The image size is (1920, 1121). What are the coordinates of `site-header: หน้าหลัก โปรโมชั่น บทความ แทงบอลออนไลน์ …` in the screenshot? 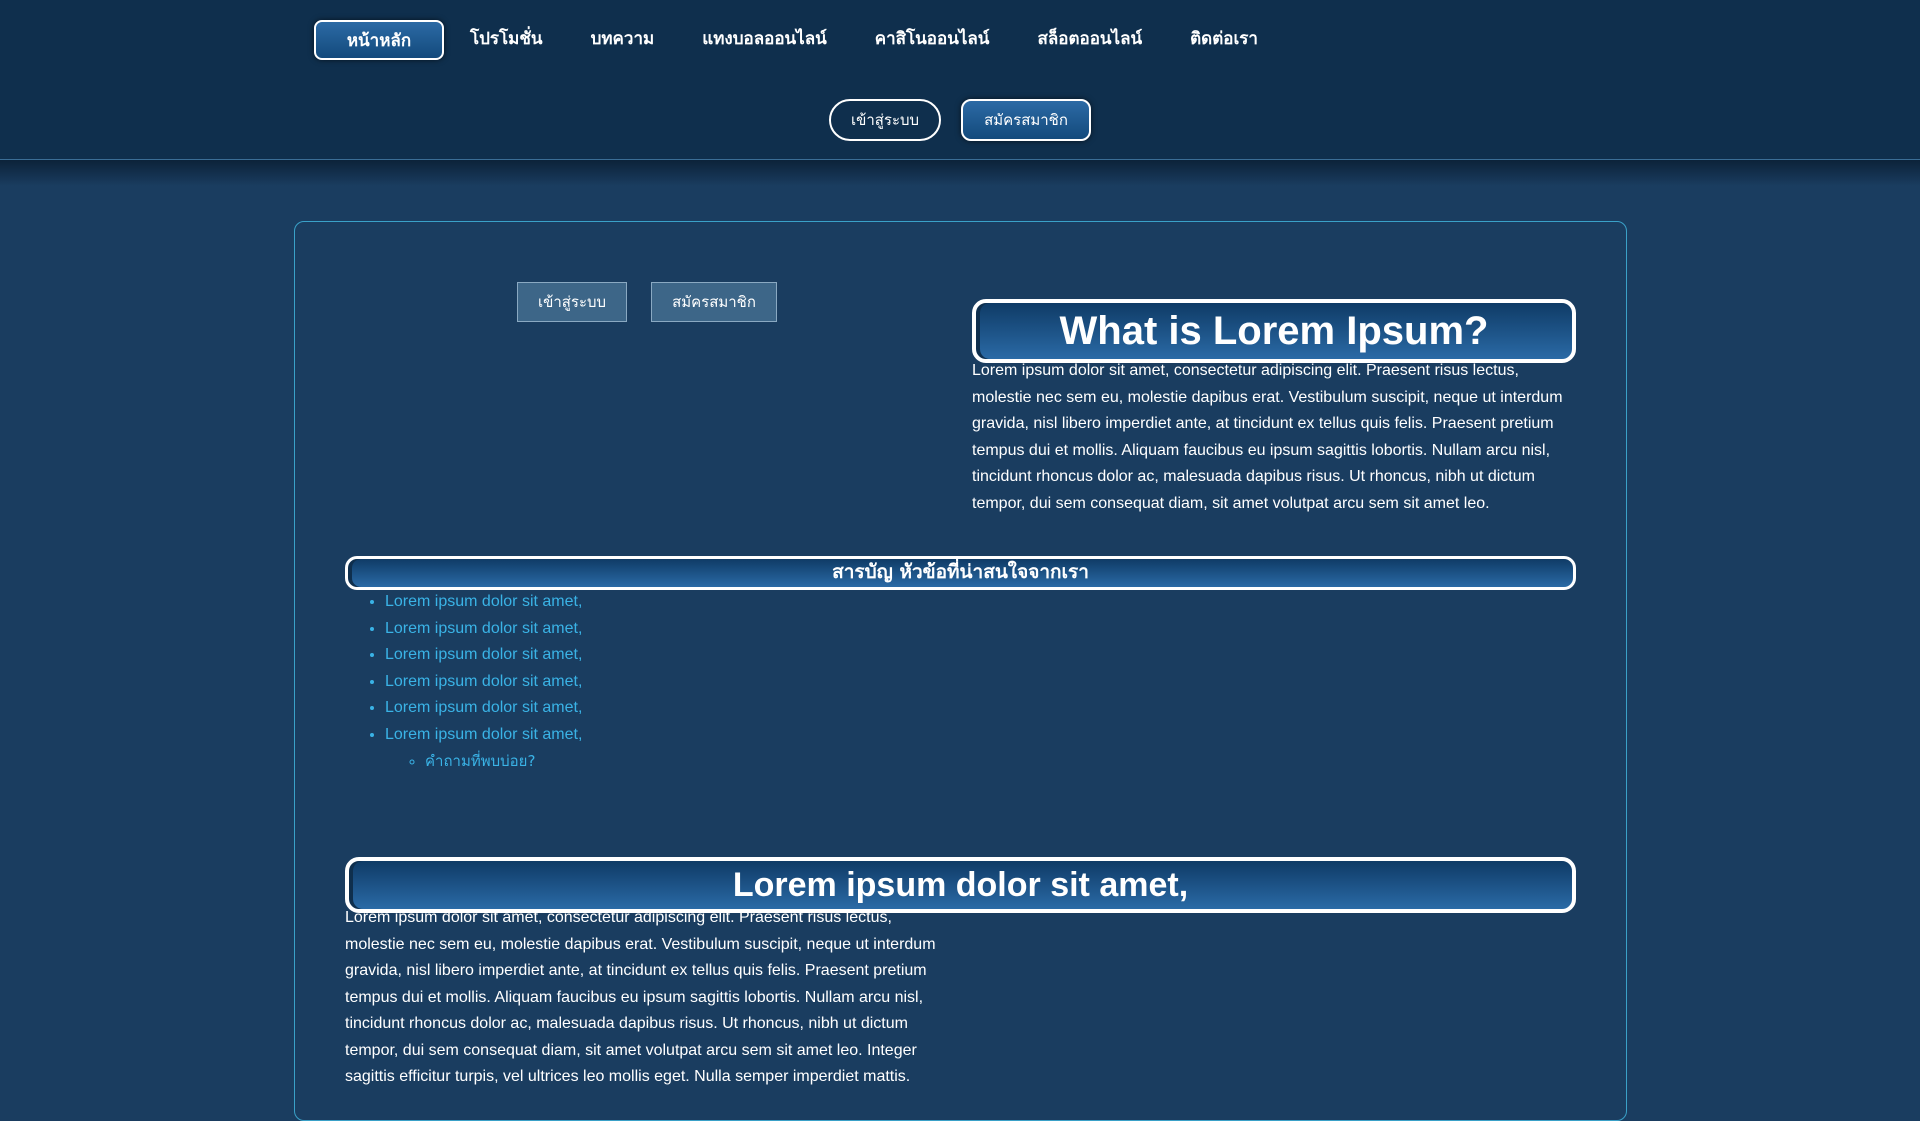 It's located at (960, 80).